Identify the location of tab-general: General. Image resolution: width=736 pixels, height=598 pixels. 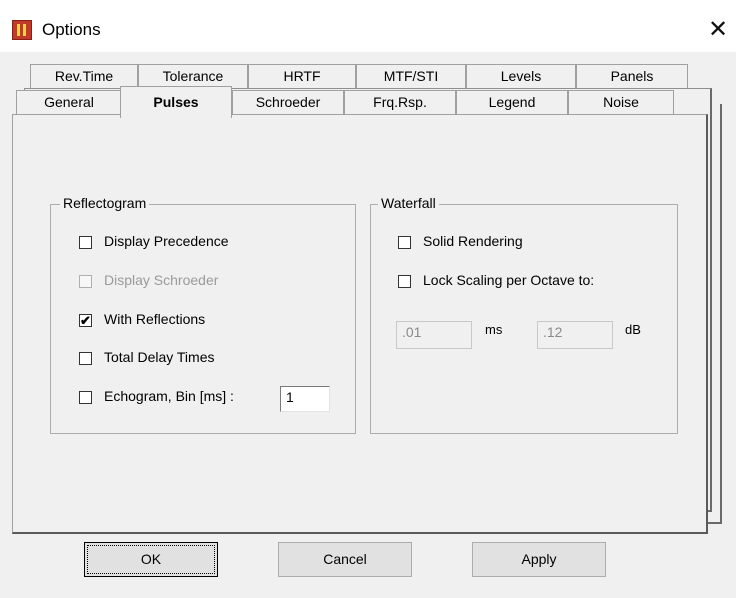
(69, 103).